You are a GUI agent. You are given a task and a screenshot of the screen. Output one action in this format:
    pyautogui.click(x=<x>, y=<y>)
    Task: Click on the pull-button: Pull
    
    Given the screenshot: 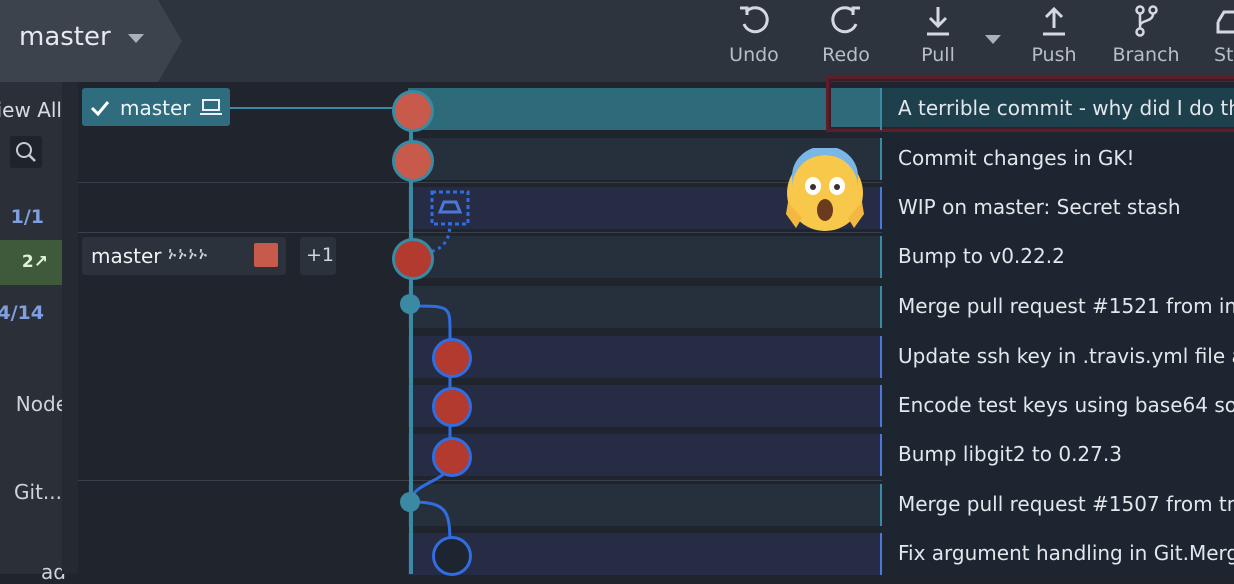 What is the action you would take?
    pyautogui.click(x=938, y=39)
    